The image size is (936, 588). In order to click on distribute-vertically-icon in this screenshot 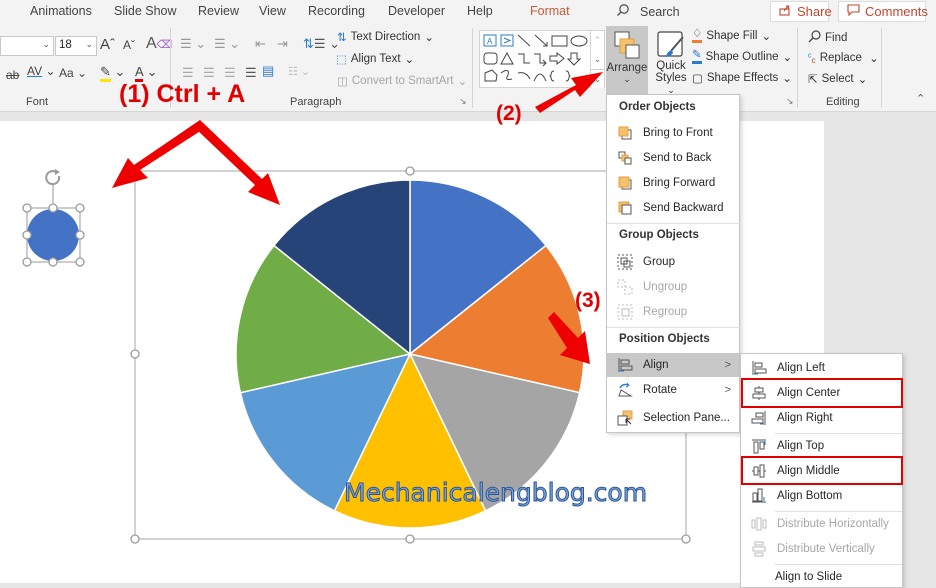, I will do `click(759, 549)`.